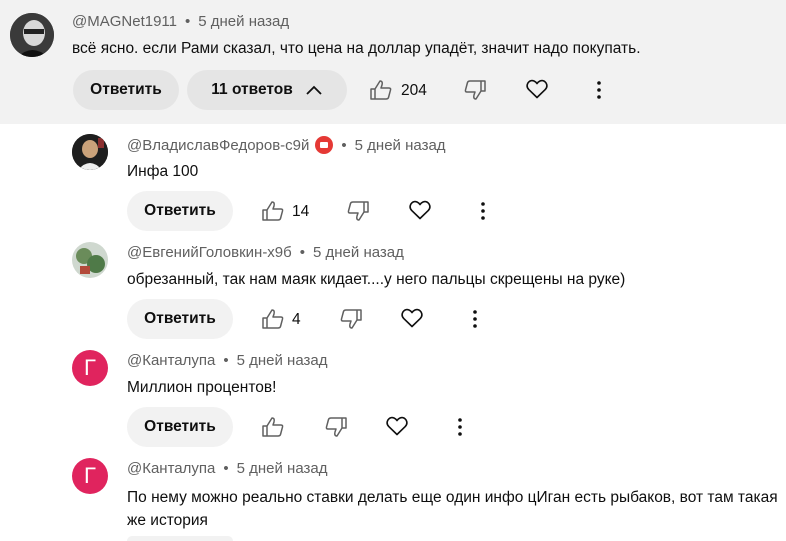 The width and height of the screenshot is (786, 541). I want to click on member-badge-icon, so click(324, 145).